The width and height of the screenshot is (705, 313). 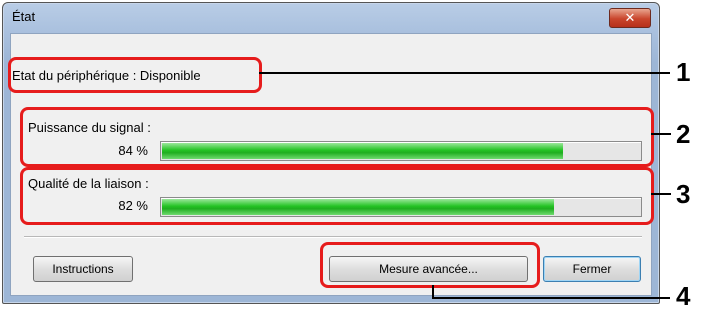 I want to click on separator, so click(x=333, y=237).